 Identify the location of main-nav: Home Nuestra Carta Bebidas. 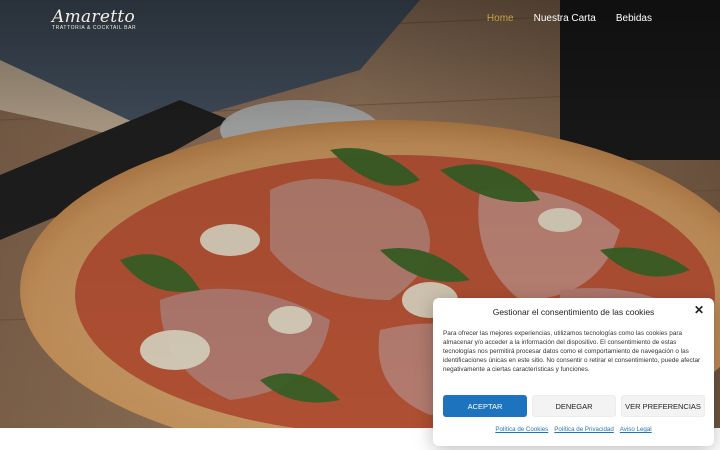
(569, 18).